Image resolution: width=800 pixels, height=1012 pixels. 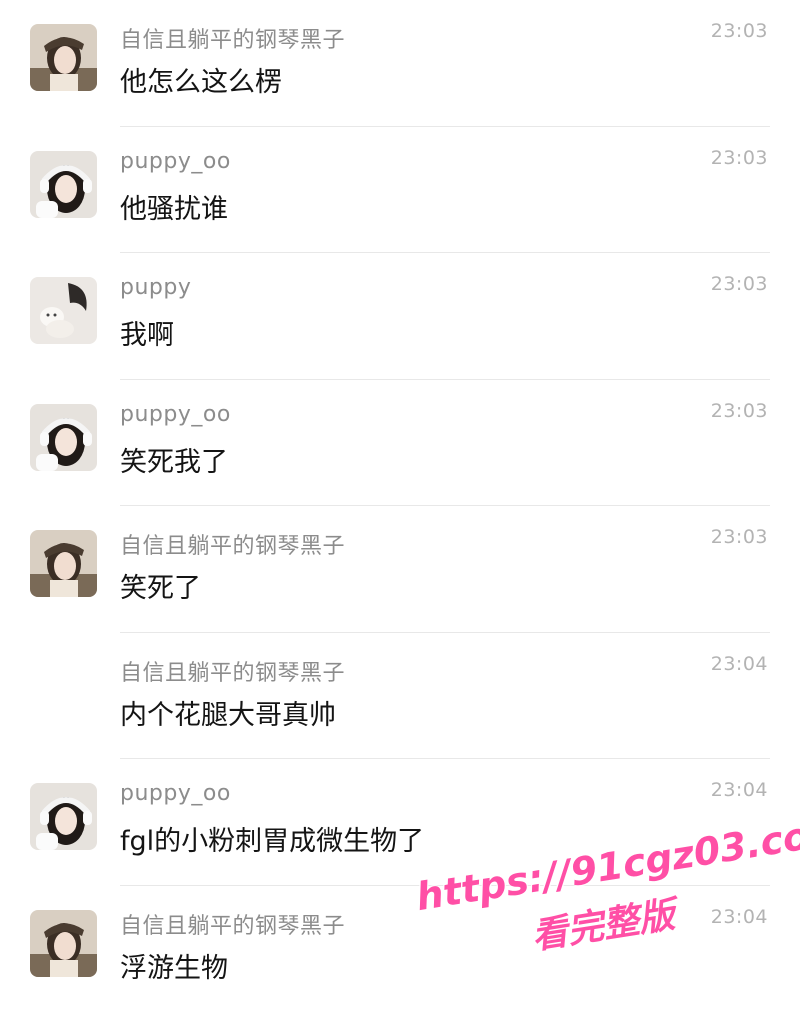 I want to click on list-item: 自信且躺平的钢琴黑子 23:03 他怎么这么楞, so click(x=400, y=63).